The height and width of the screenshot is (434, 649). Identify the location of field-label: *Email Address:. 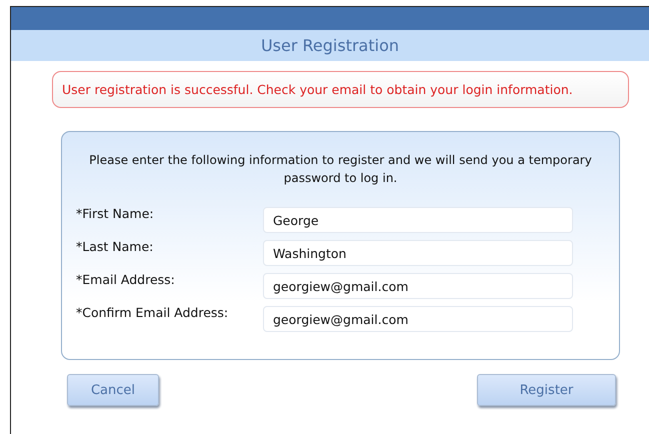
(125, 279).